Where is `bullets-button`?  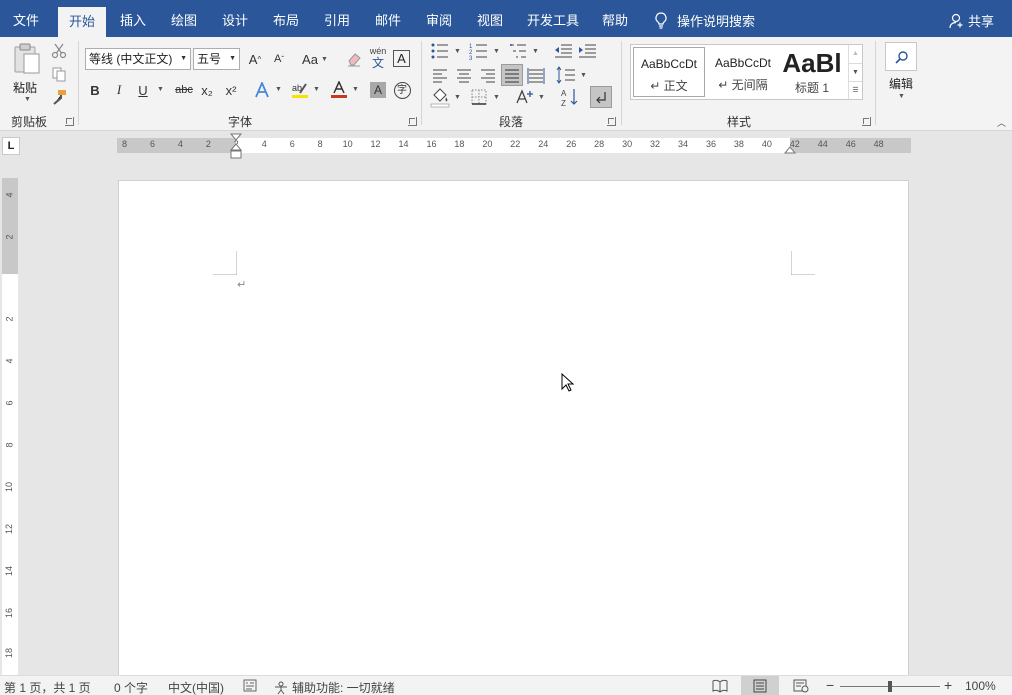 bullets-button is located at coordinates (440, 51).